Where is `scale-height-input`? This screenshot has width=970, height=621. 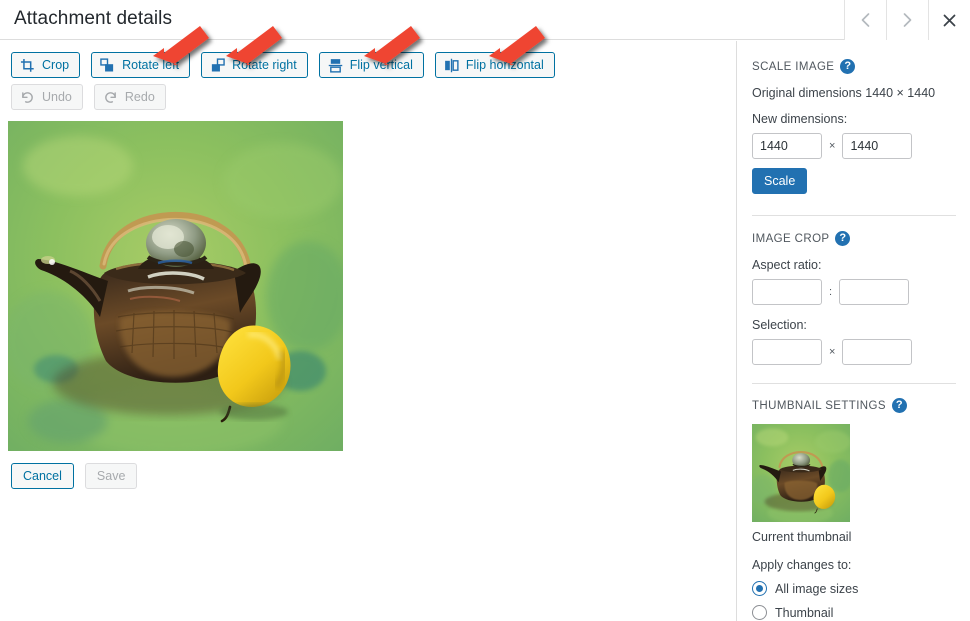 scale-height-input is located at coordinates (877, 146).